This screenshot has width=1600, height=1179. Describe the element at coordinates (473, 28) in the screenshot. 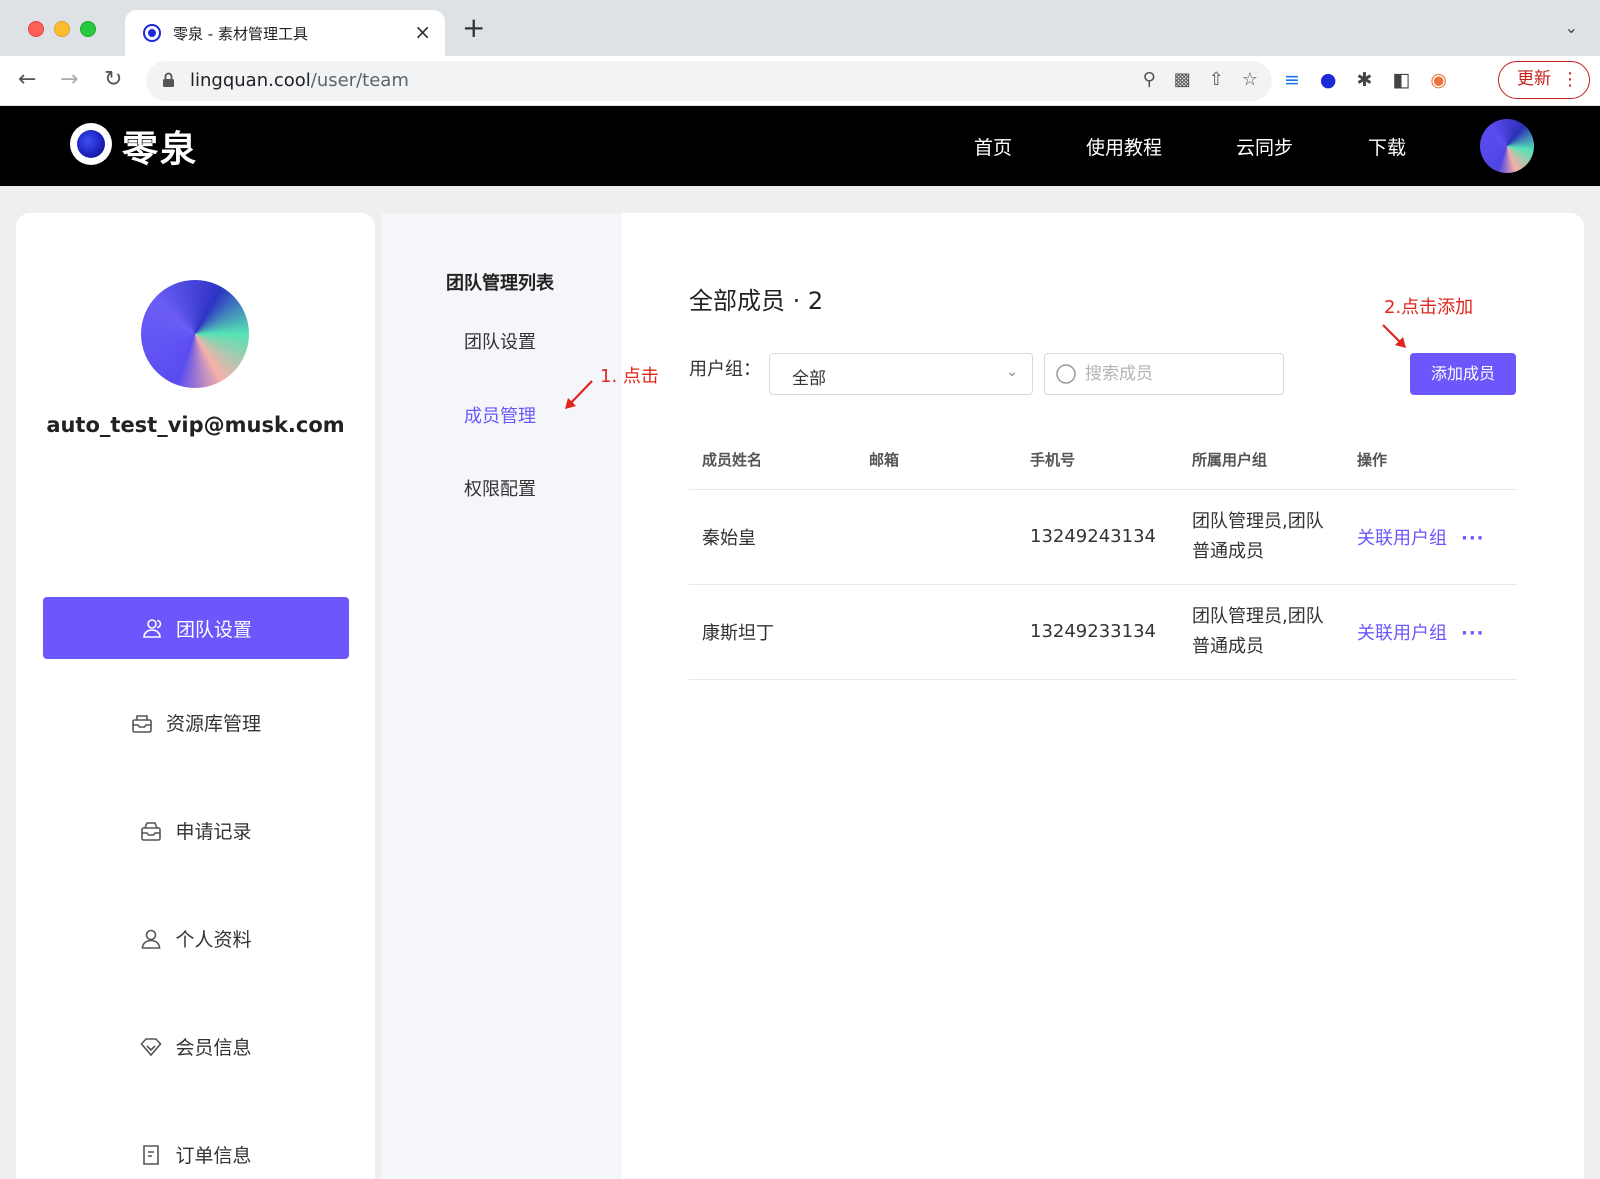

I see `new-tab-button: +` at that location.